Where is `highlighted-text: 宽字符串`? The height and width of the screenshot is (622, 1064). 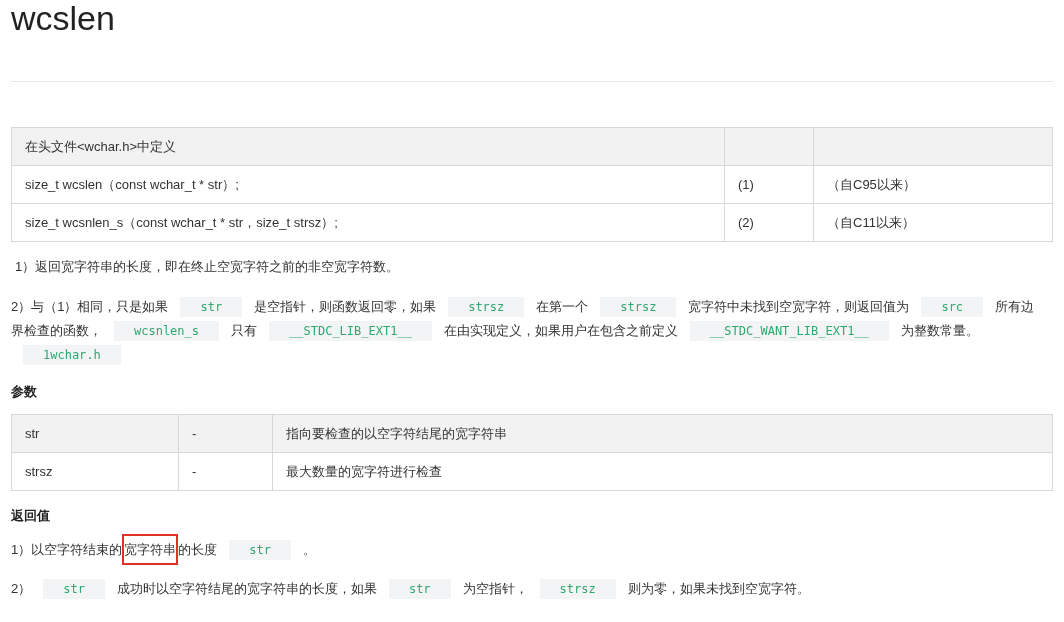 highlighted-text: 宽字符串 is located at coordinates (150, 549).